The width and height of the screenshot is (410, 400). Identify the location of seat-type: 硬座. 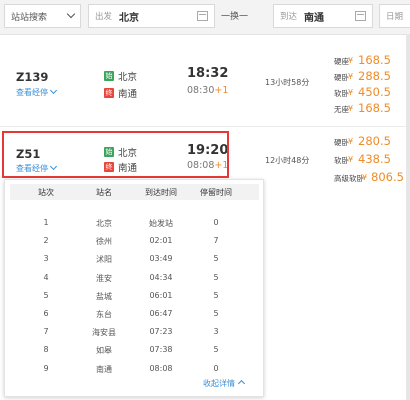
(341, 61).